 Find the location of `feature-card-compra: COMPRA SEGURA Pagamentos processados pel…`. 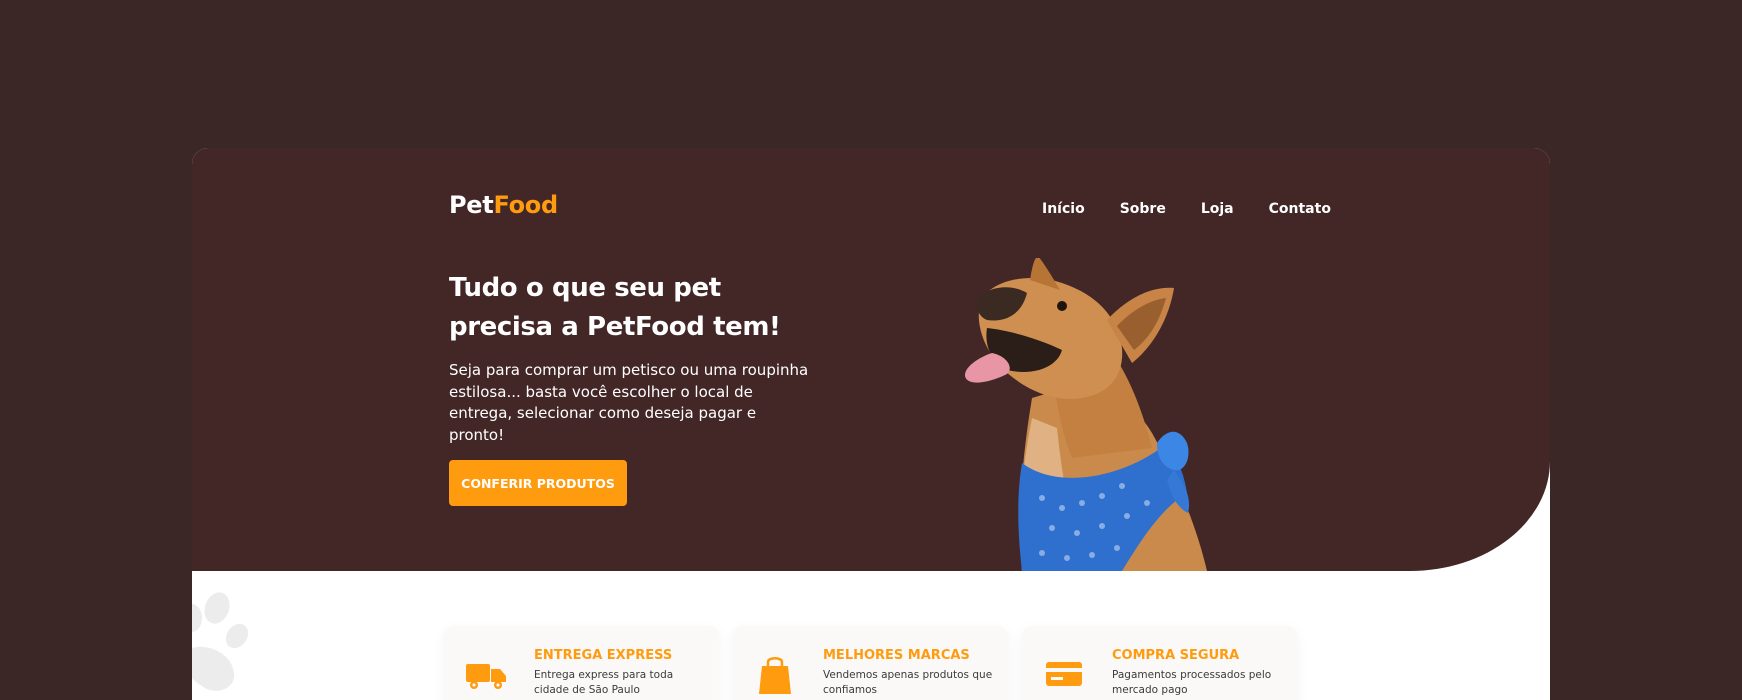

feature-card-compra: COMPRA SEGURA Pagamentos processados pel… is located at coordinates (1159, 663).